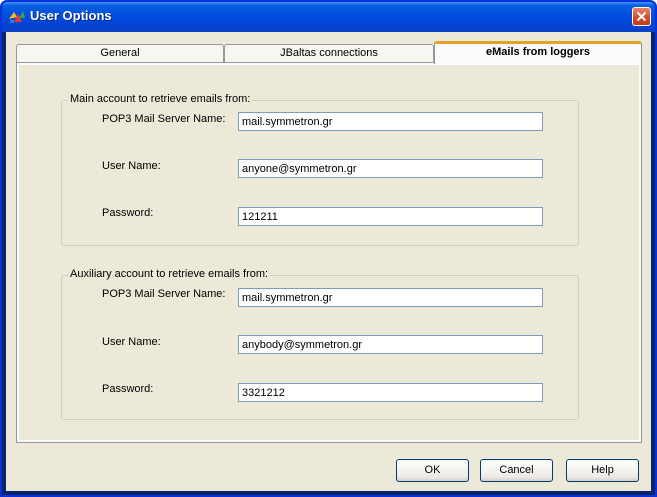 The height and width of the screenshot is (497, 657). I want to click on main-password-label: Password:, so click(128, 213).